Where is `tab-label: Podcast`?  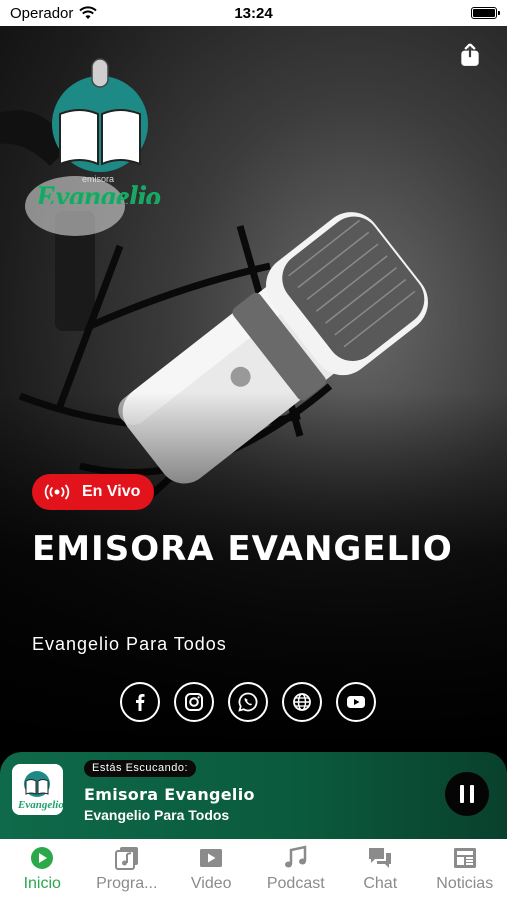 tab-label: Podcast is located at coordinates (295, 883).